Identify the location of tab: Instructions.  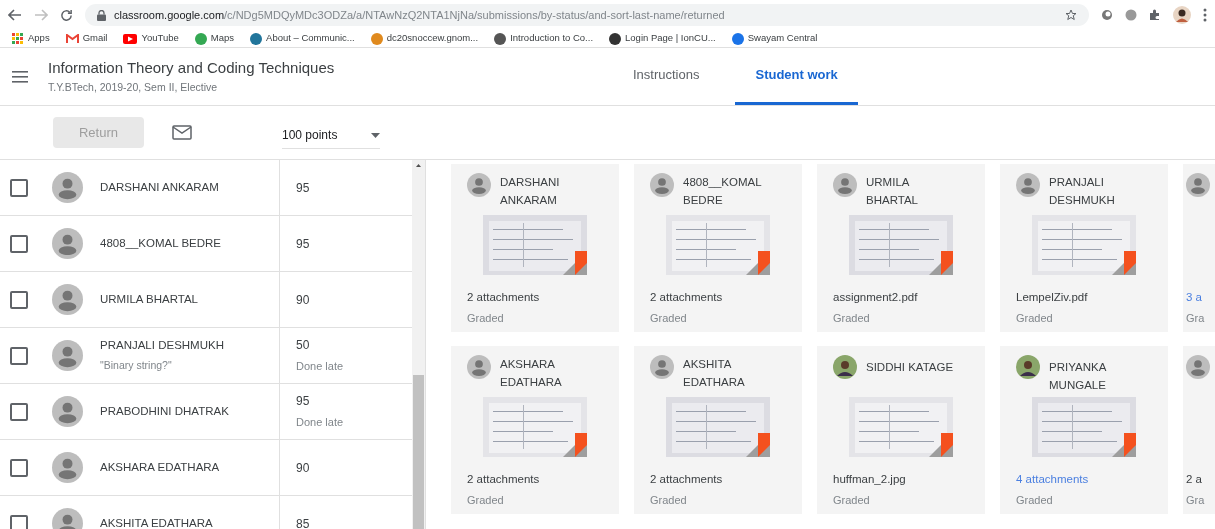
(666, 76).